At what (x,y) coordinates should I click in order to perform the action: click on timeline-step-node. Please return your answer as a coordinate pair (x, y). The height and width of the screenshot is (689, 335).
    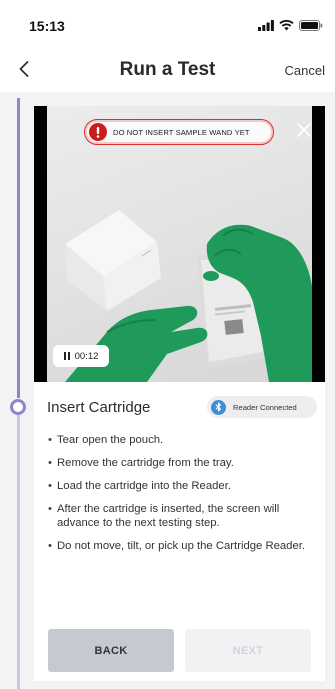
    Looking at the image, I should click on (18, 407).